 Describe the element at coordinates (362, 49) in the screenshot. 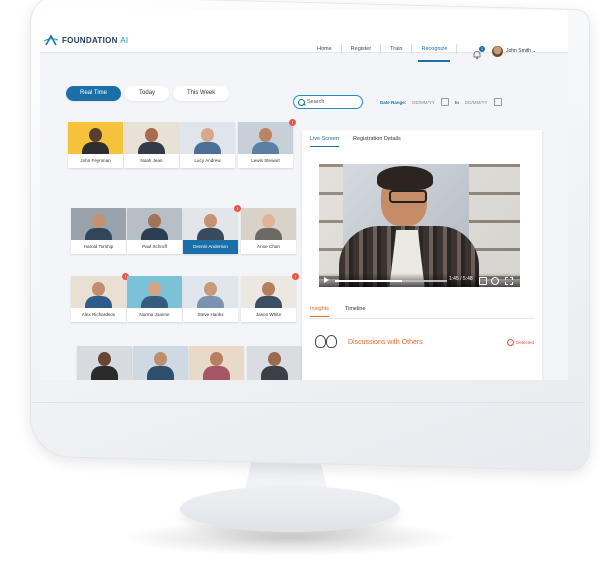

I see `nav-item-register: Register` at that location.